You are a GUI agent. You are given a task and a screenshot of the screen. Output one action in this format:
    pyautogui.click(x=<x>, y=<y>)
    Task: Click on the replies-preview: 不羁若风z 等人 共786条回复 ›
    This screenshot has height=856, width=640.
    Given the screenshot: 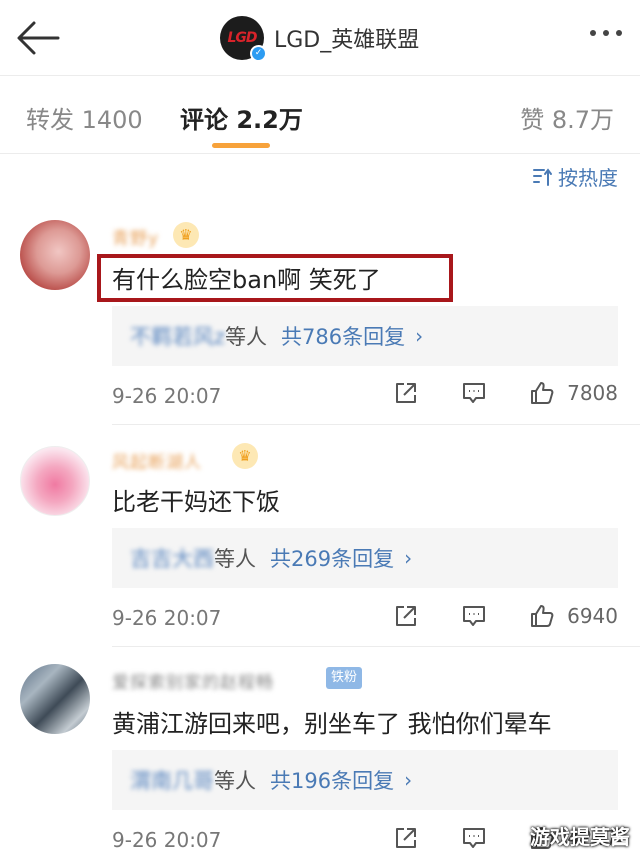 What is the action you would take?
    pyautogui.click(x=365, y=336)
    